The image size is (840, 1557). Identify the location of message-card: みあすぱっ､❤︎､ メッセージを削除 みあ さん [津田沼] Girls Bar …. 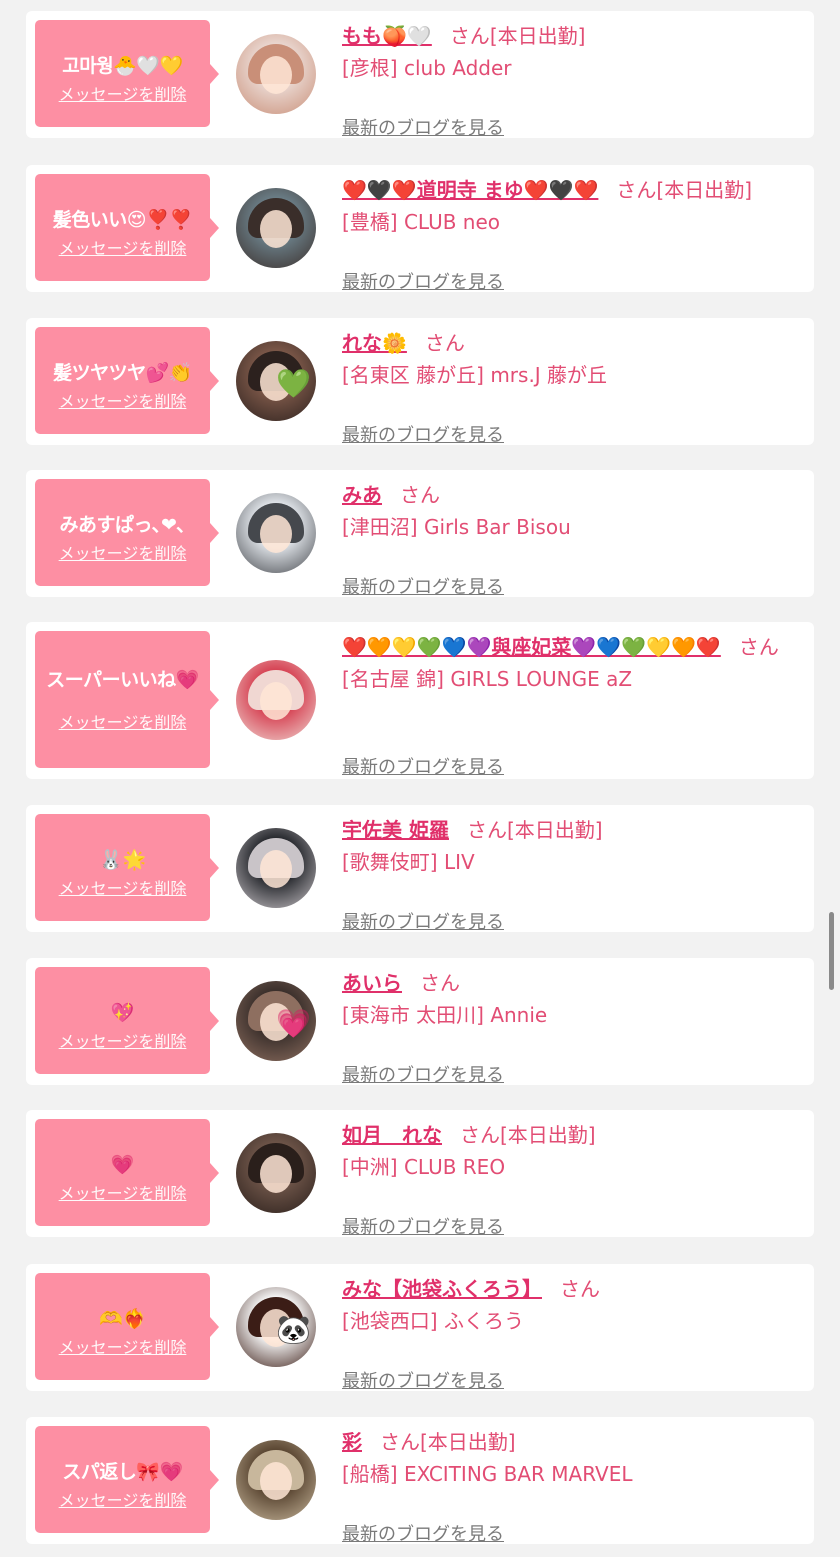
(420, 534).